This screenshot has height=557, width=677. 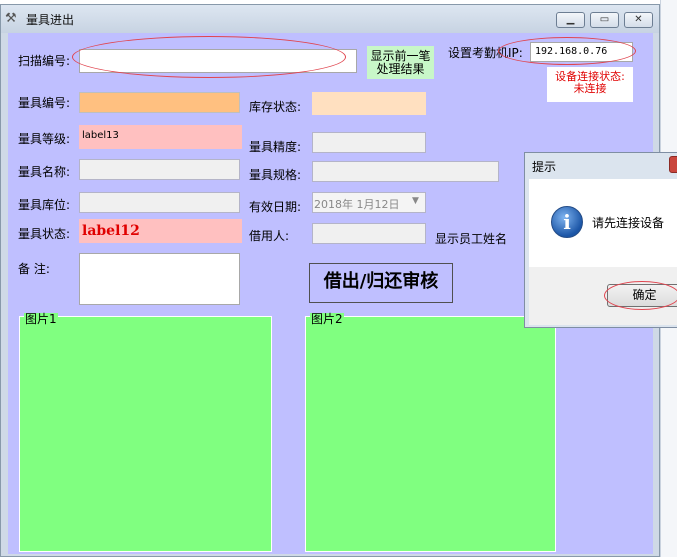 What do you see at coordinates (638, 20) in the screenshot?
I see `close-button: ✕` at bounding box center [638, 20].